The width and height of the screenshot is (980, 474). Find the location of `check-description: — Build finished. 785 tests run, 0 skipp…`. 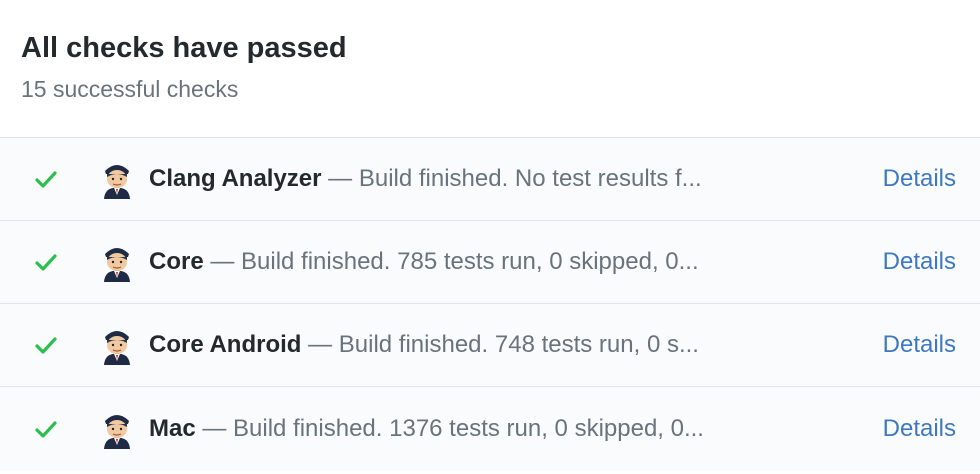

check-description: — Build finished. 785 tests run, 0 skipp… is located at coordinates (451, 261).